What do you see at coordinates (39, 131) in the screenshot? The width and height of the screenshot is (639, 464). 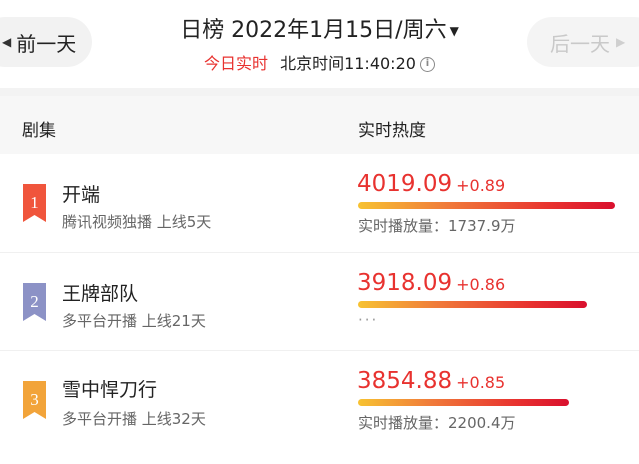 I see `series-column-header: 剧集` at bounding box center [39, 131].